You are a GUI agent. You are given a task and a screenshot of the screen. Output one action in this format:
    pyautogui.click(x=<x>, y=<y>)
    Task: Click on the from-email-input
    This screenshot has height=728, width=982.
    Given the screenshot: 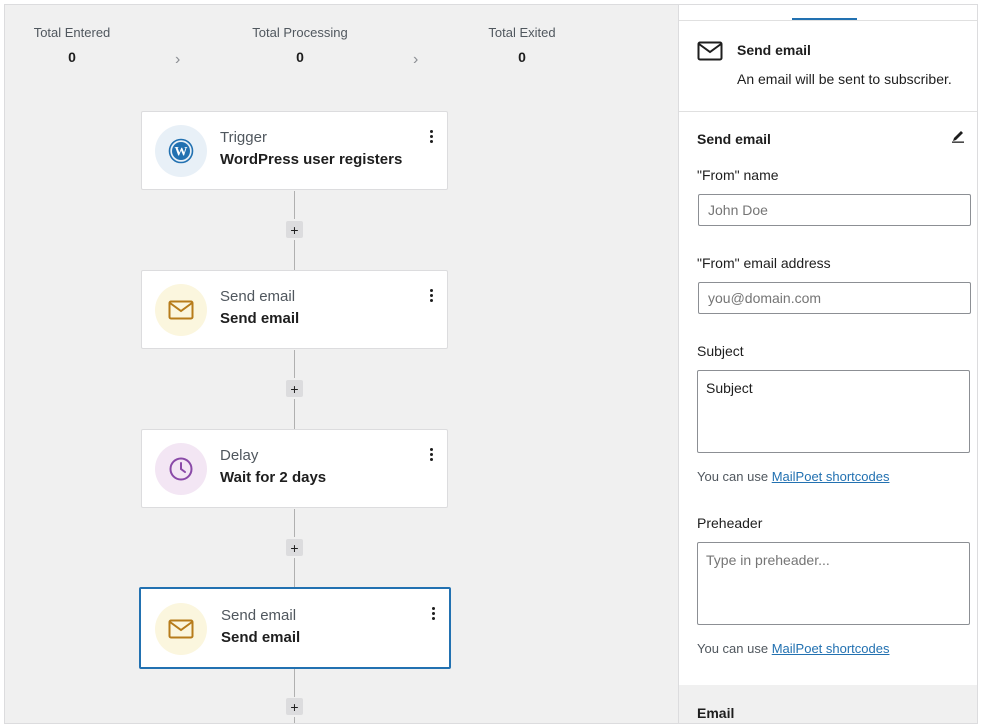 What is the action you would take?
    pyautogui.click(x=834, y=298)
    